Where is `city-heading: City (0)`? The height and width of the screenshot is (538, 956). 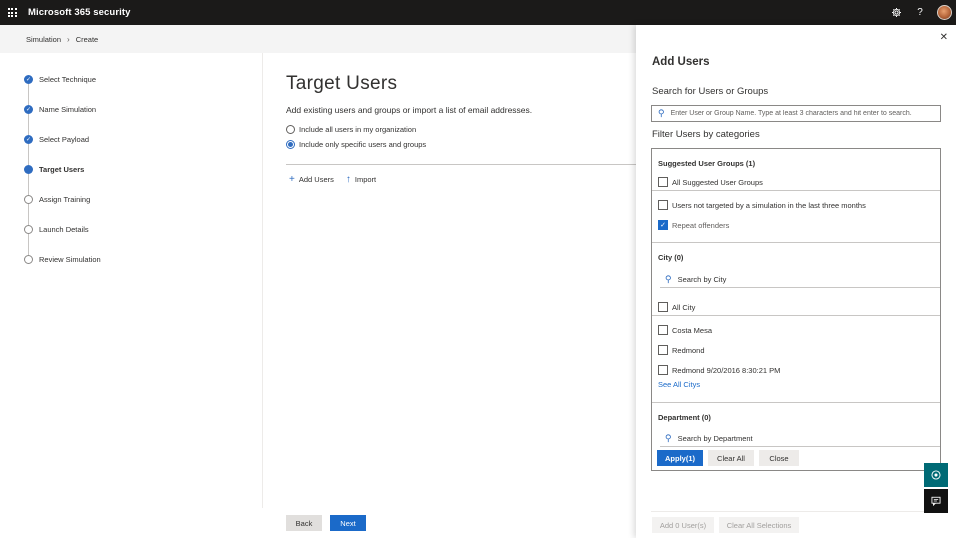 city-heading: City (0) is located at coordinates (671, 257).